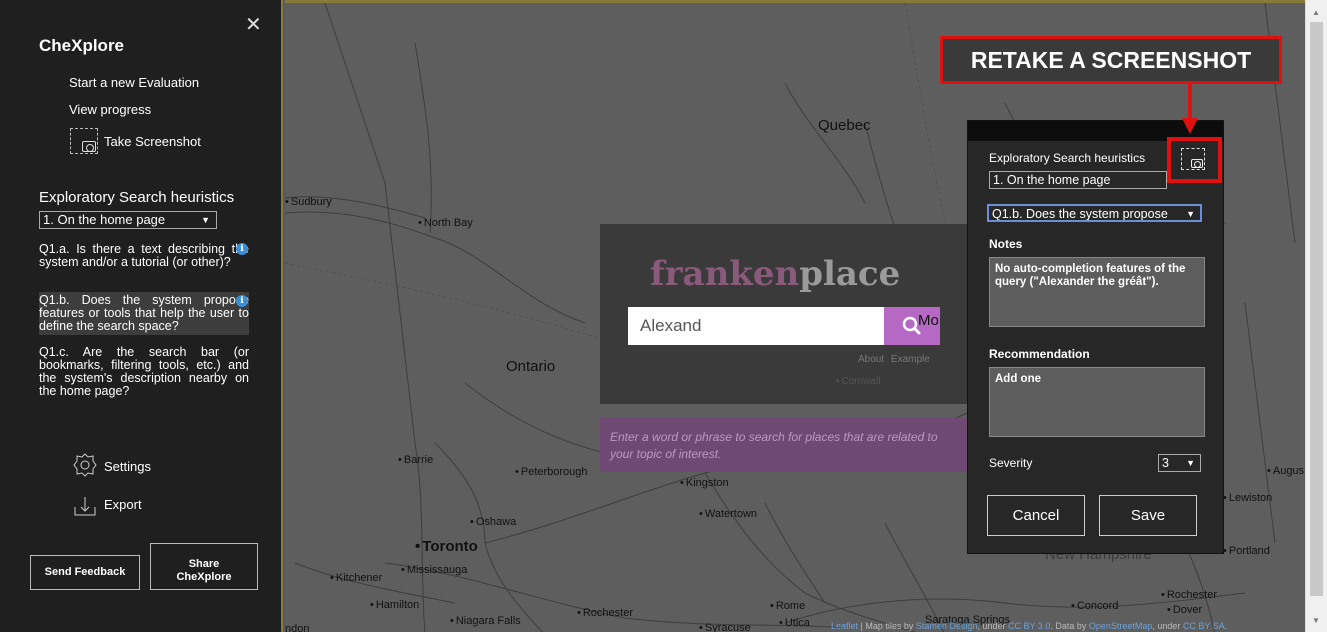 This screenshot has width=1327, height=632. Describe the element at coordinates (110, 109) in the screenshot. I see `view-progress-link: View progress` at that location.